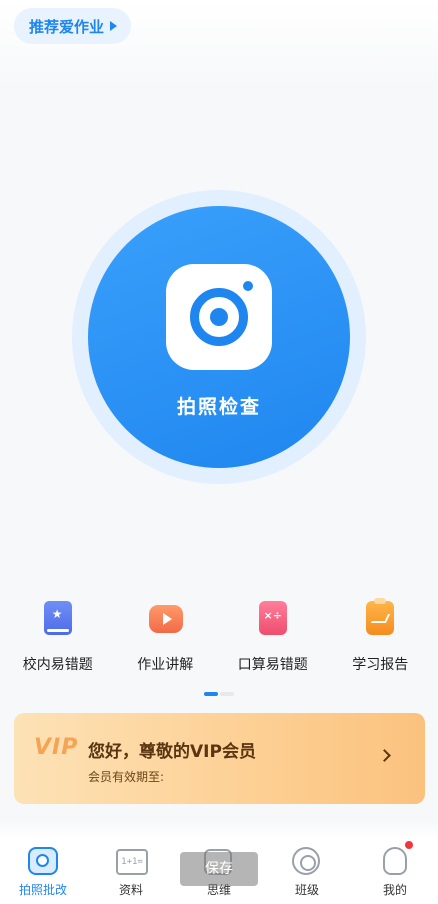  Describe the element at coordinates (211, 694) in the screenshot. I see `carousel-dot-active` at that location.